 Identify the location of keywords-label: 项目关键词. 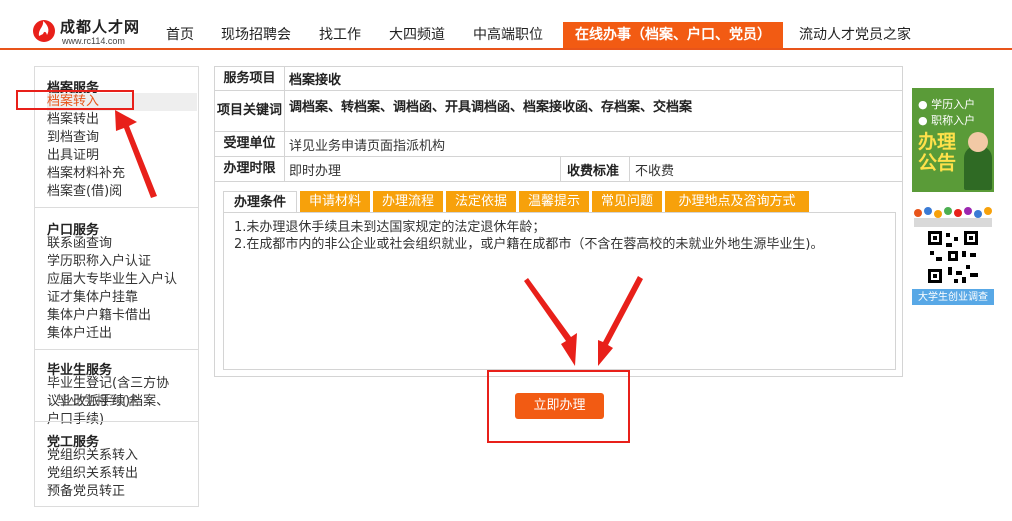
(250, 111).